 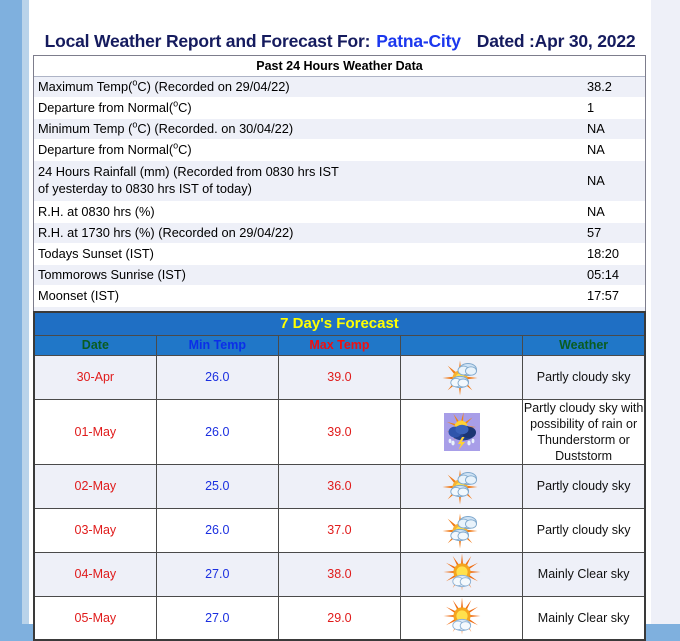 What do you see at coordinates (584, 345) in the screenshot?
I see `column-header-weather: Weather` at bounding box center [584, 345].